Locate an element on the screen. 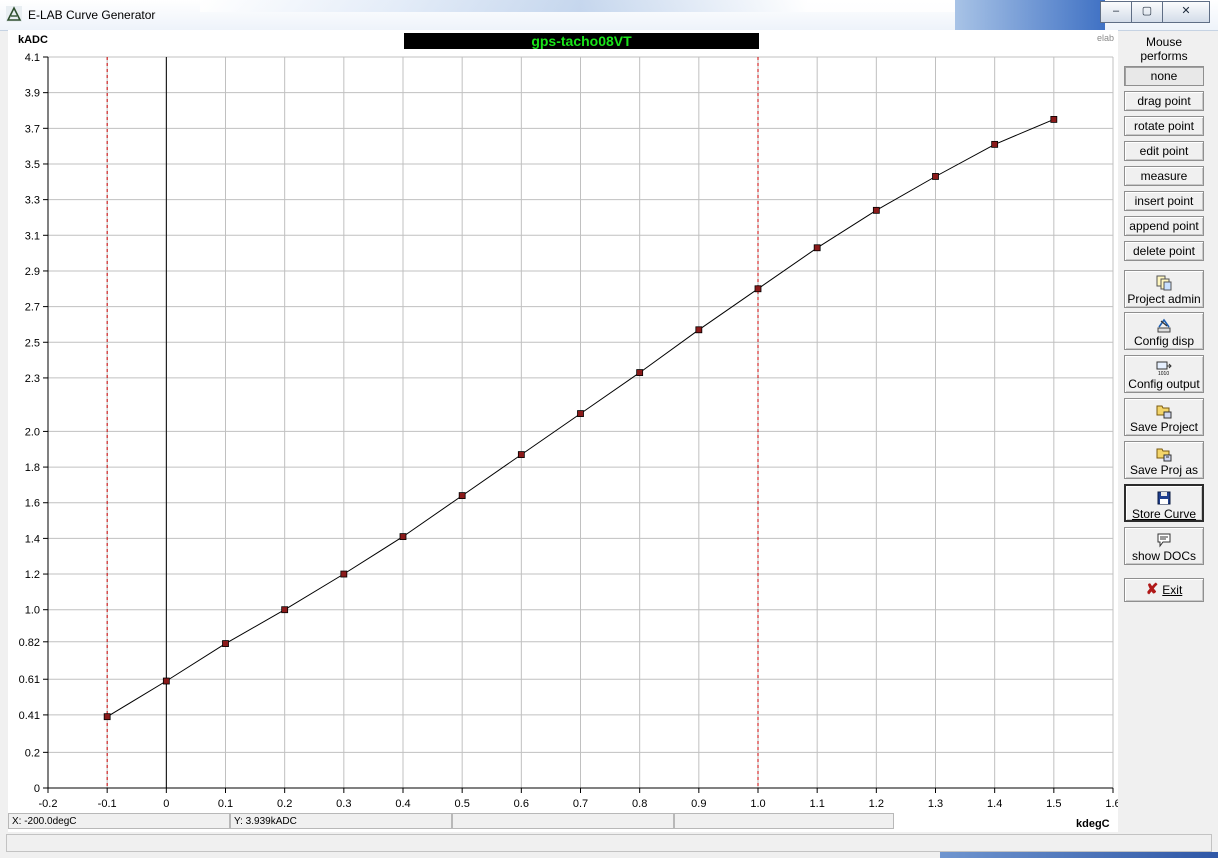 This screenshot has height=858, width=1218. y-tick-label: 3.3 is located at coordinates (32, 201).